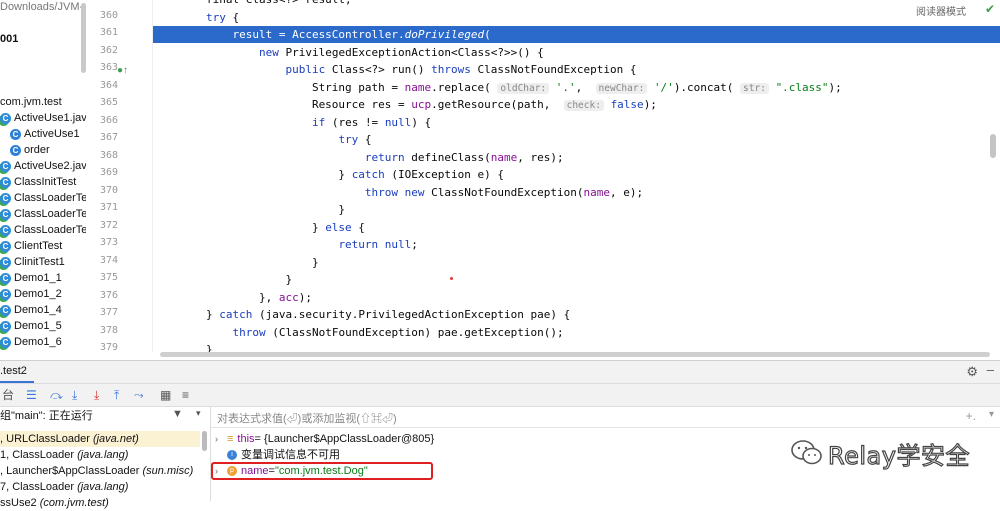 This screenshot has width=1000, height=511. I want to click on code-line-current: result = AccessController.doPrivileged(, so click(576, 34).